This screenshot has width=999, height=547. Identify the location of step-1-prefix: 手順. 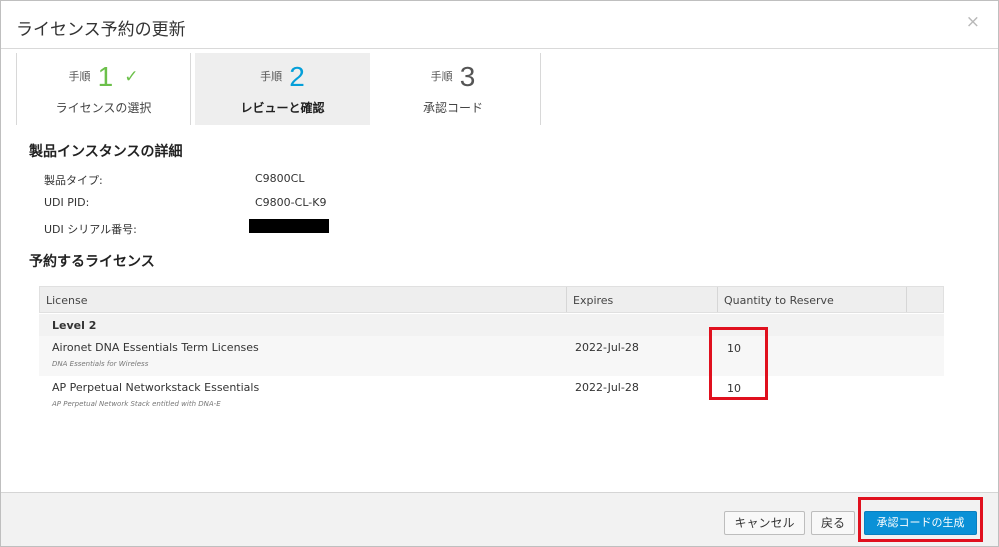
(79, 76).